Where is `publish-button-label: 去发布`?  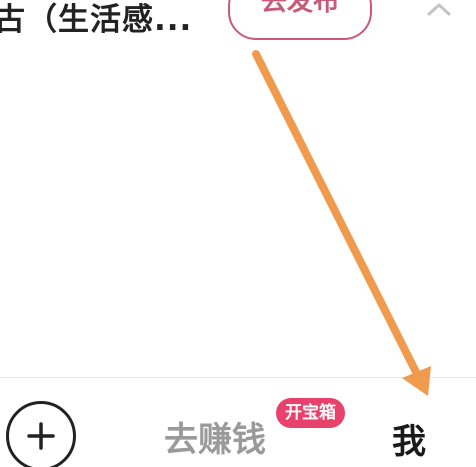 publish-button-label: 去发布 is located at coordinates (299, 8).